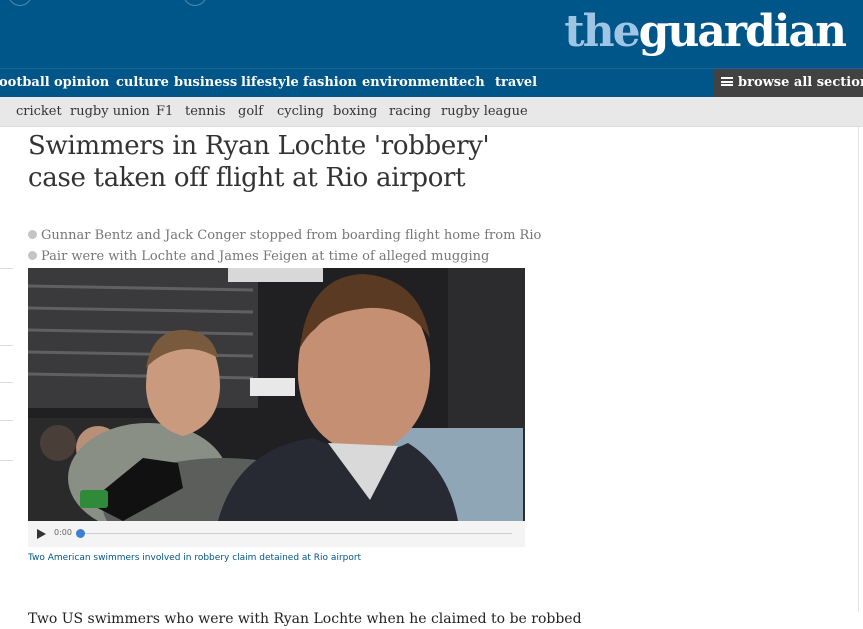  I want to click on play-icon, so click(41, 534).